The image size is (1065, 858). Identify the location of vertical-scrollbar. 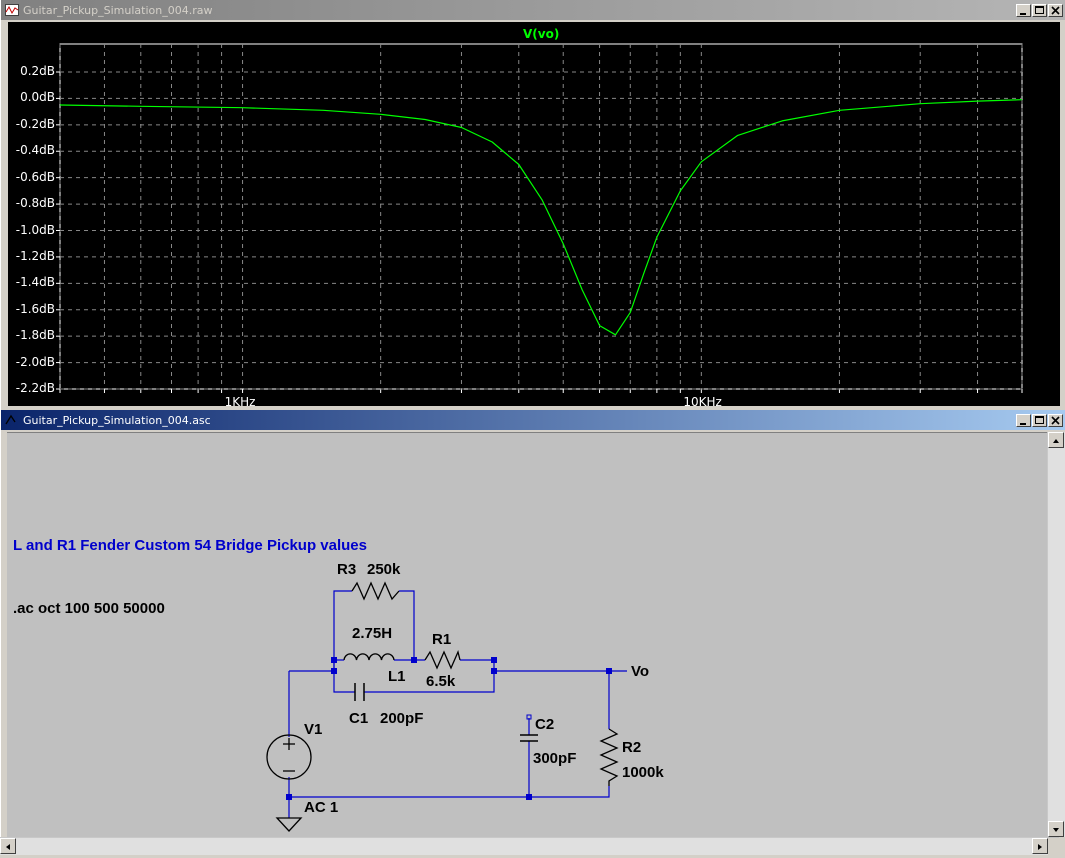
(1056, 634).